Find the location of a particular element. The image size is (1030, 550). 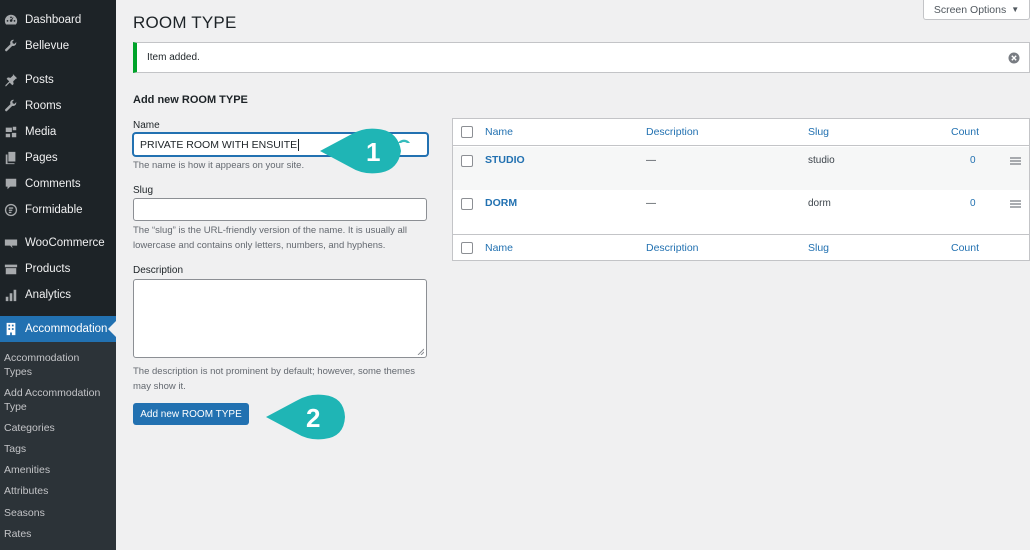

select-all-checkbox is located at coordinates (467, 132).